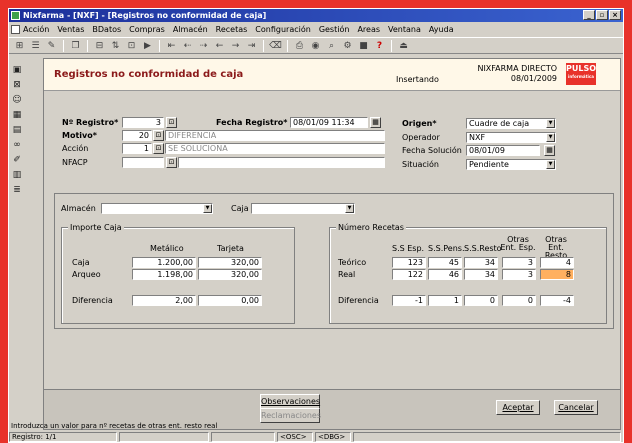  Describe the element at coordinates (557, 262) in the screenshot. I see `teorico-otras-resto: 4` at that location.